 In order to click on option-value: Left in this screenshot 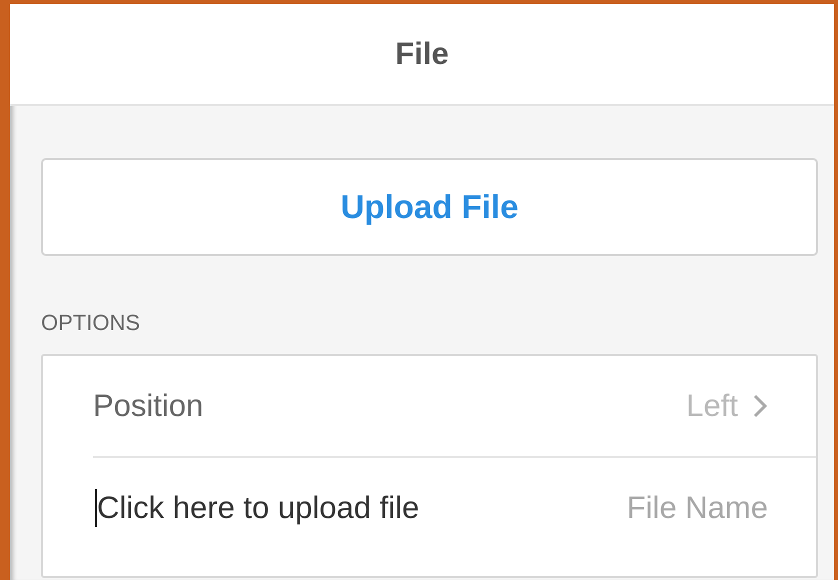, I will do `click(712, 406)`.